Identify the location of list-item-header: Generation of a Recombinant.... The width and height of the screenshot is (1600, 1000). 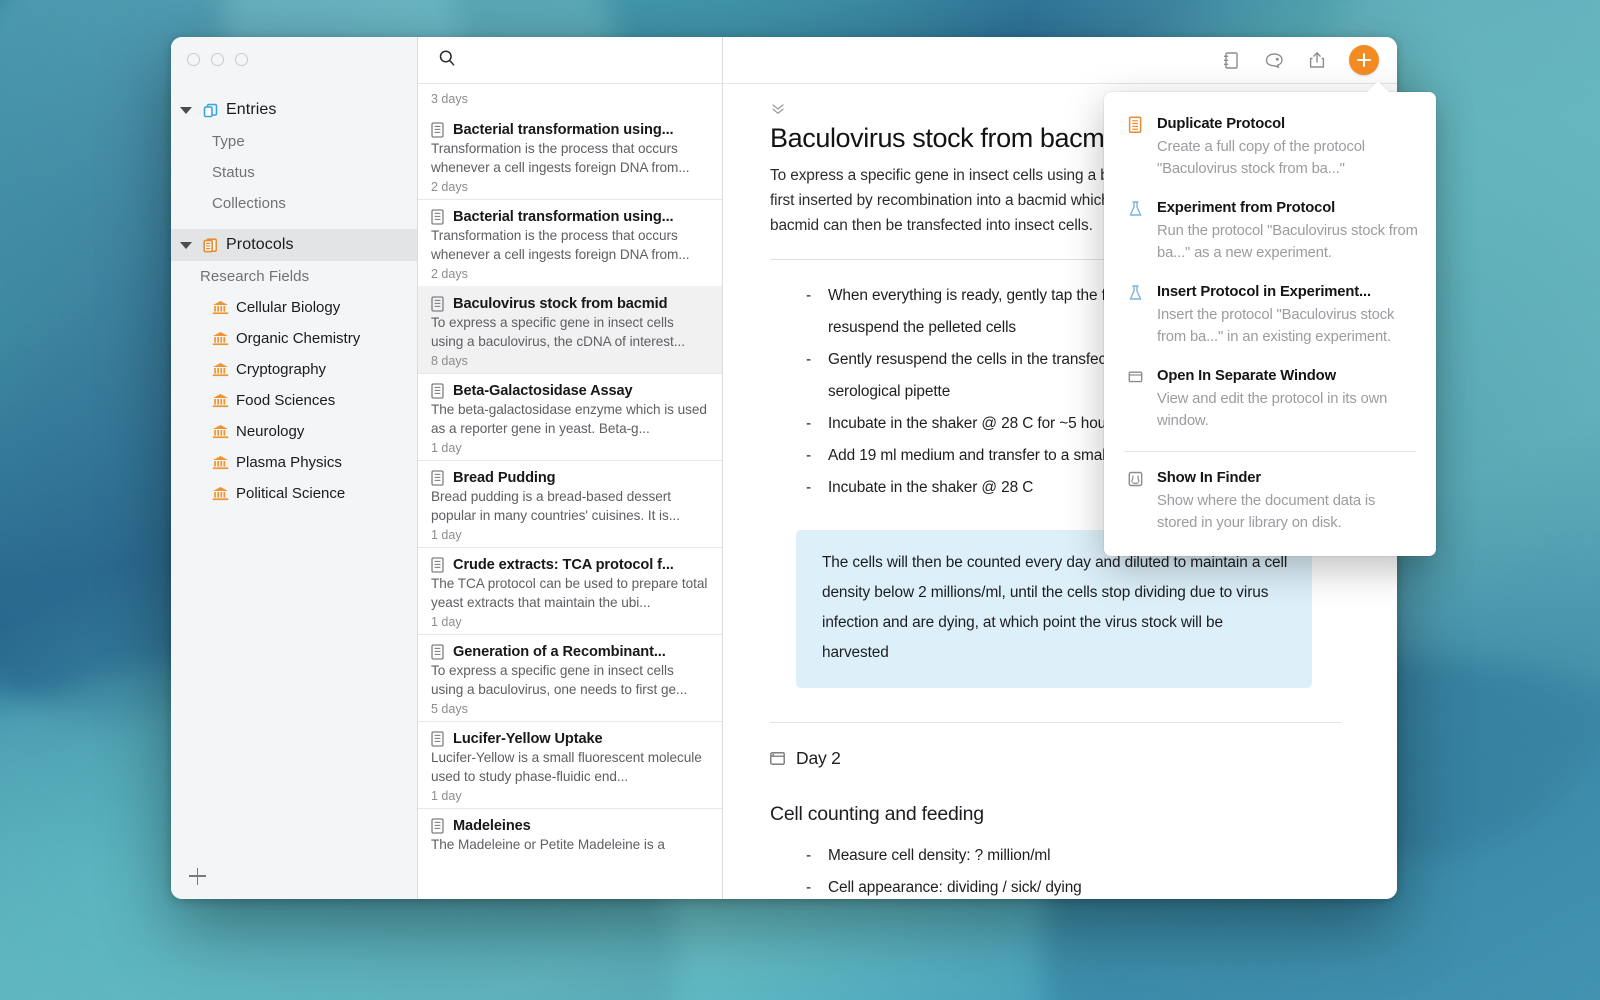
(570, 651).